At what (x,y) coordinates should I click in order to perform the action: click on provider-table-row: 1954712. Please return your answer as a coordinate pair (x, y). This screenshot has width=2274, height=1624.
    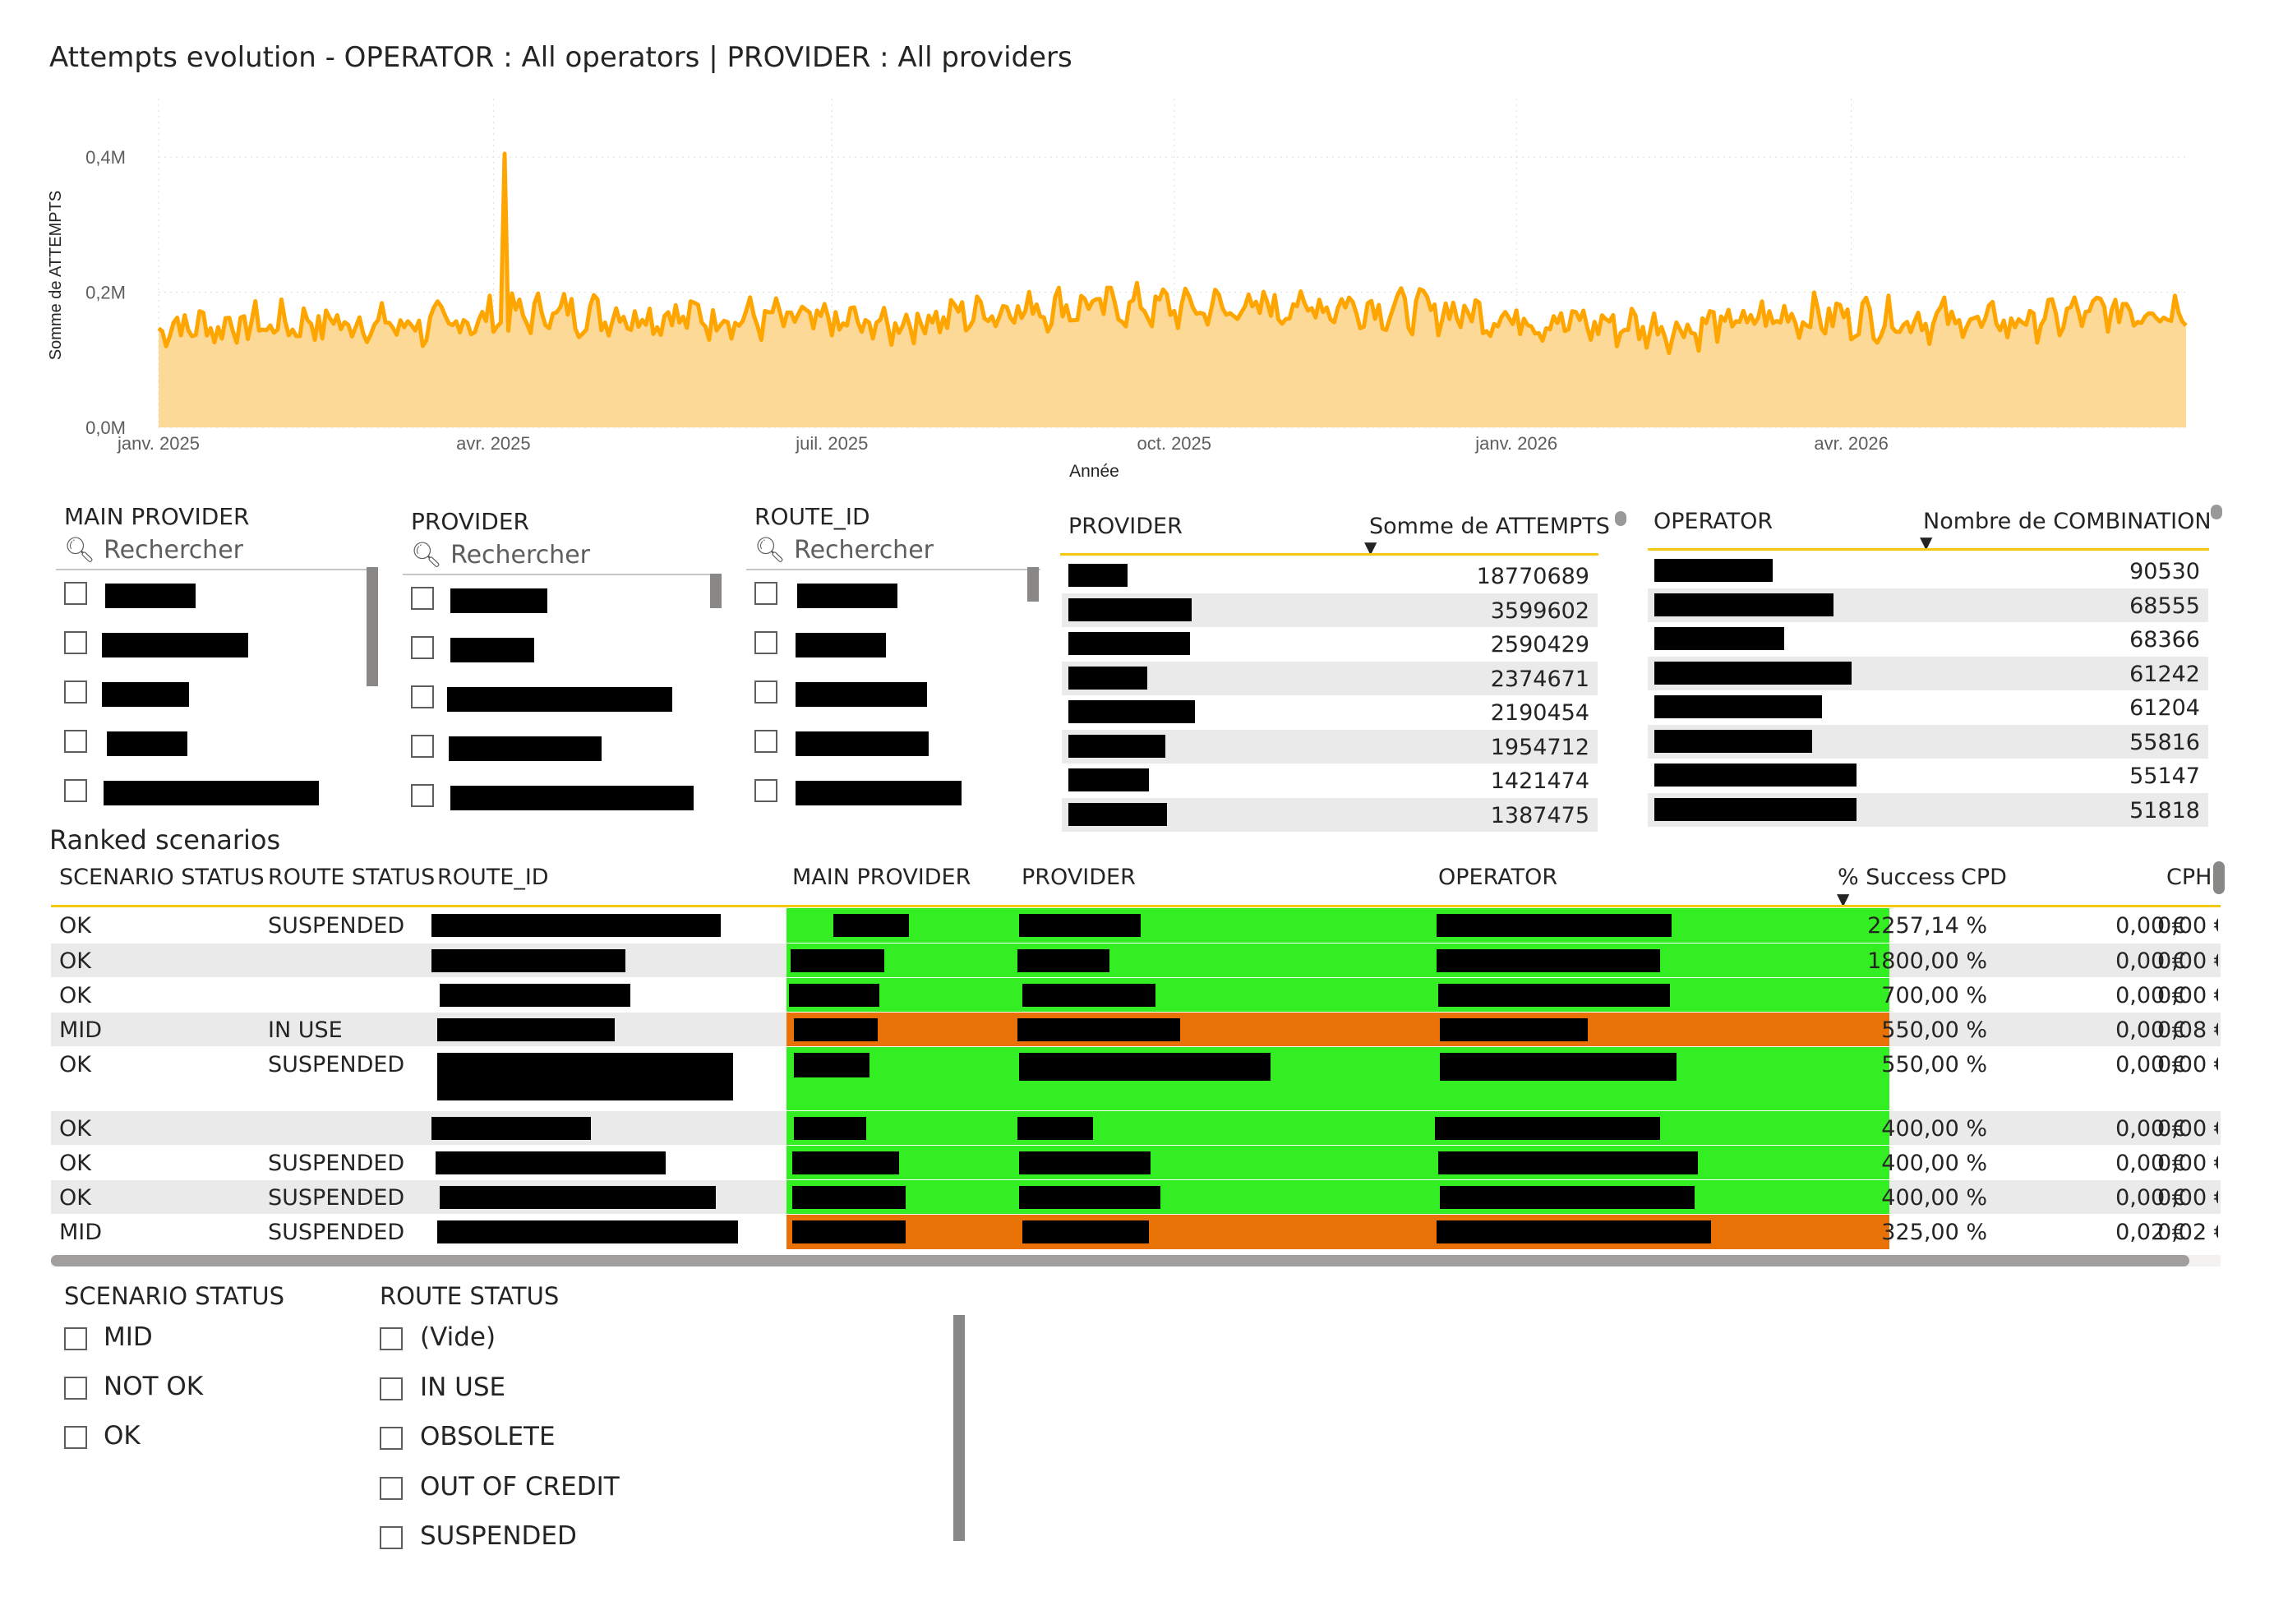
    Looking at the image, I should click on (1330, 746).